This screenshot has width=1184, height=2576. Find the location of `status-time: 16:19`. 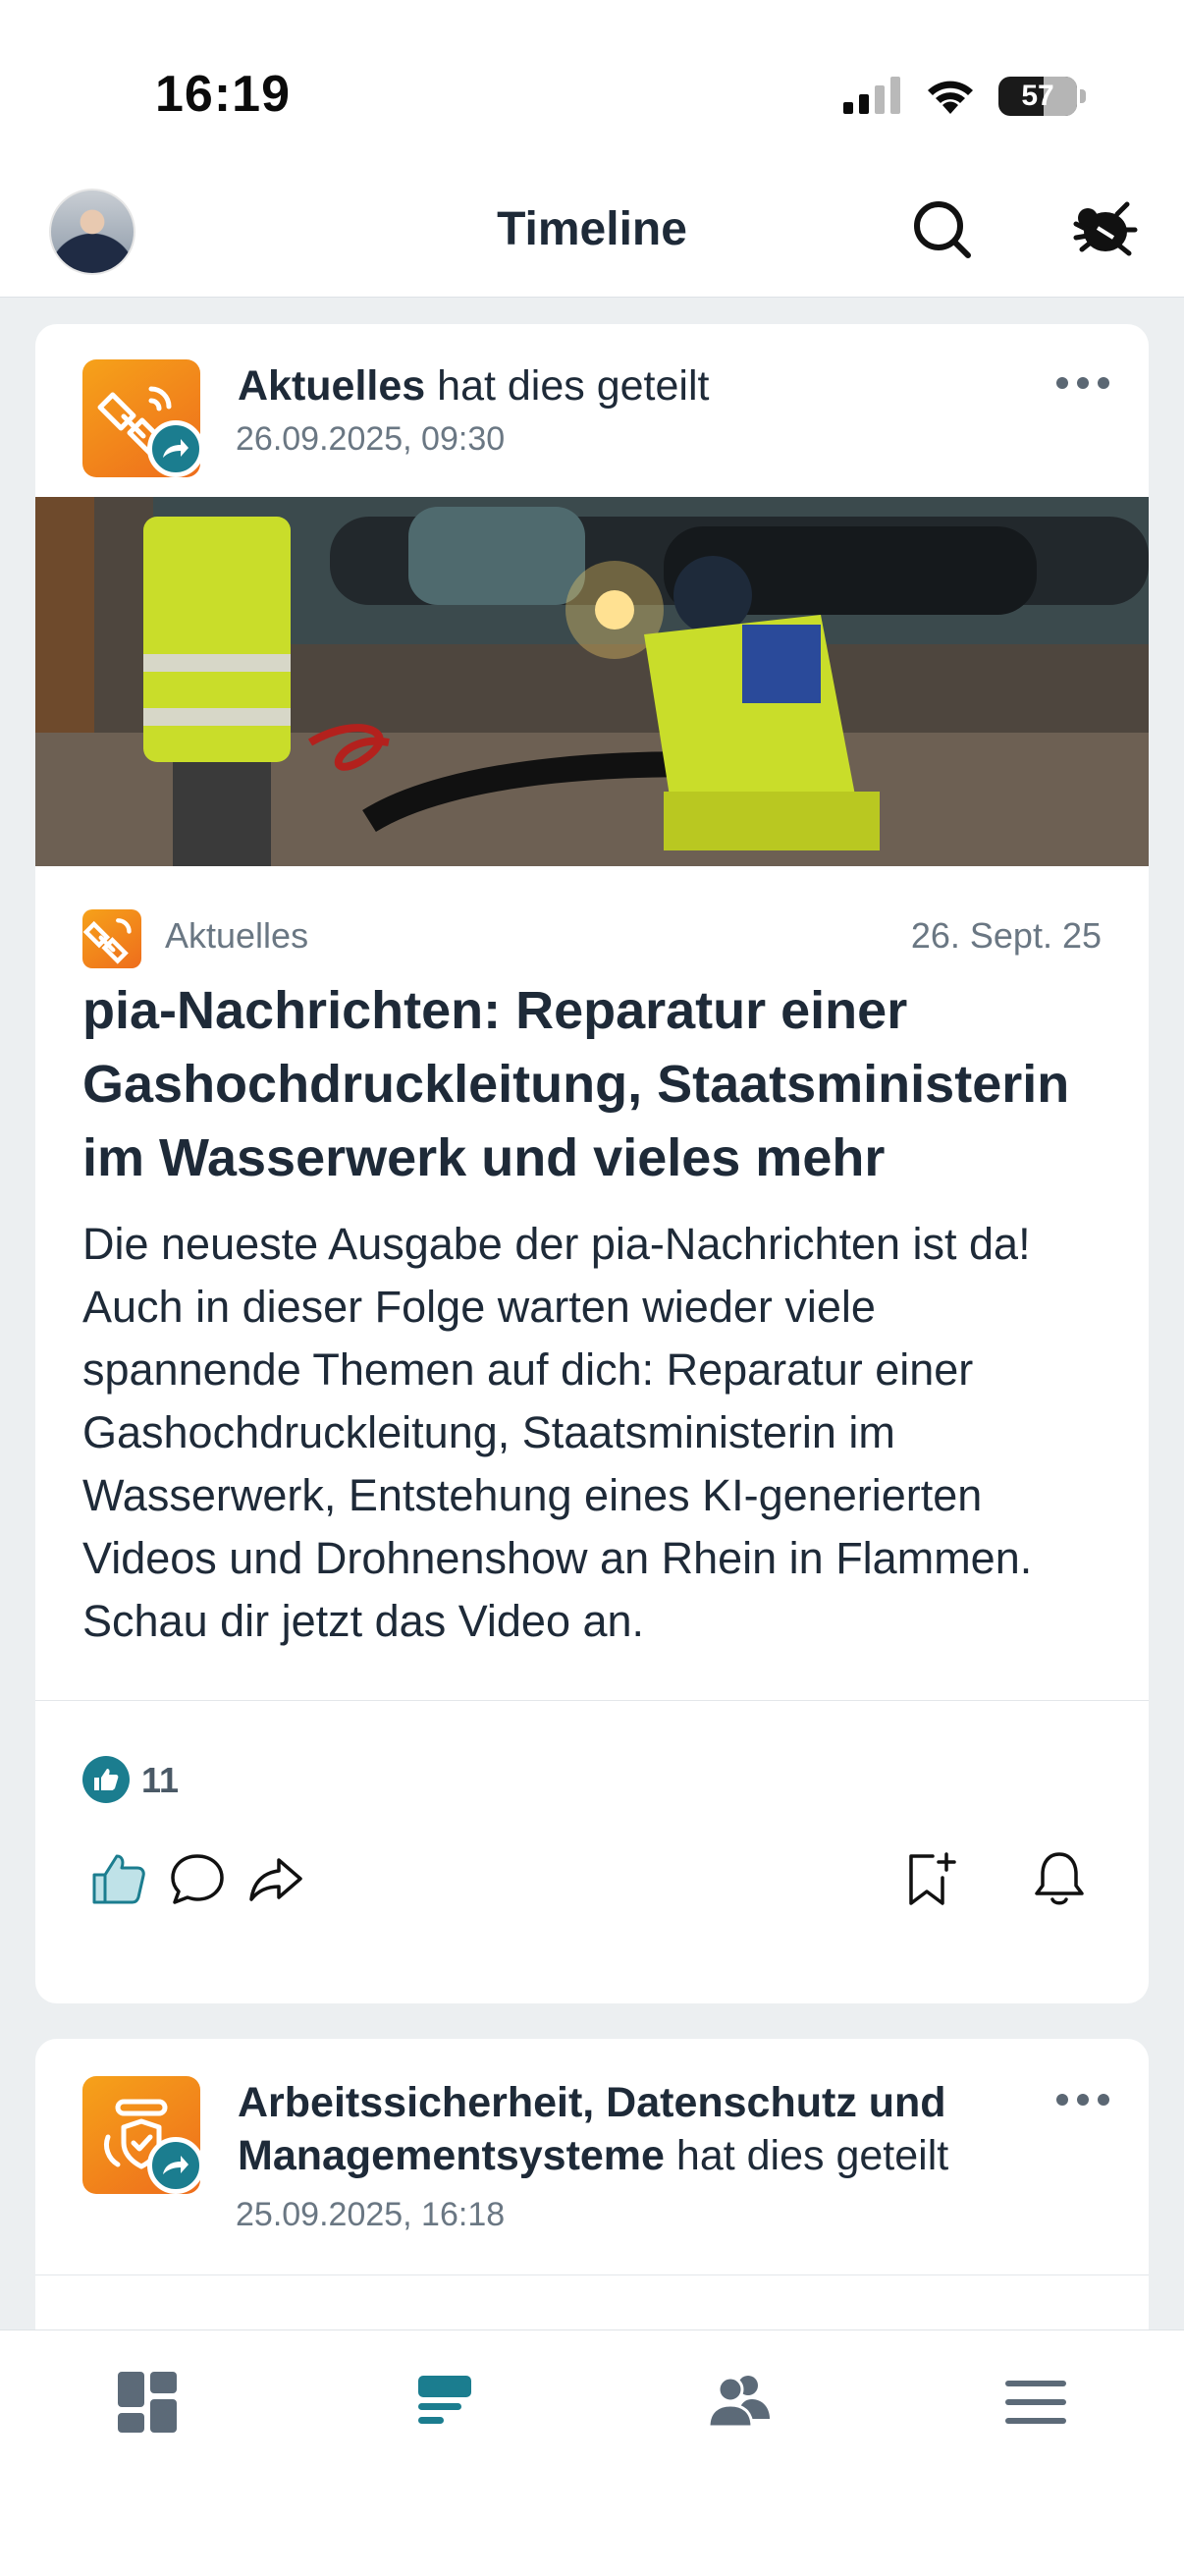

status-time: 16:19 is located at coordinates (223, 95).